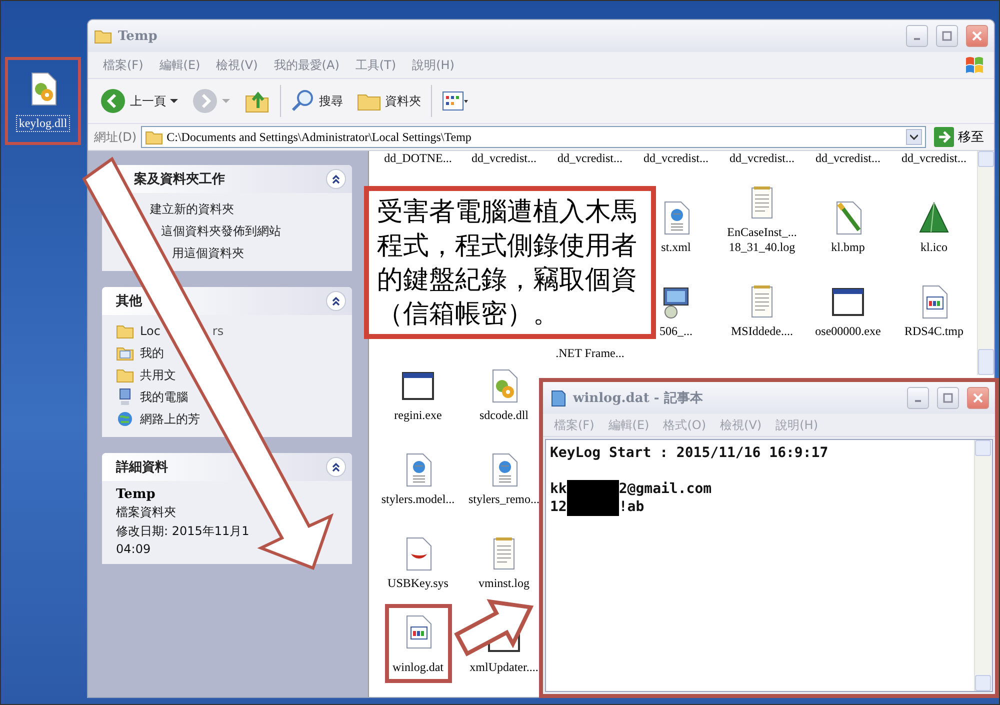 The height and width of the screenshot is (705, 1000). What do you see at coordinates (179, 179) in the screenshot?
I see `panel-title: 案及資料夾工作` at bounding box center [179, 179].